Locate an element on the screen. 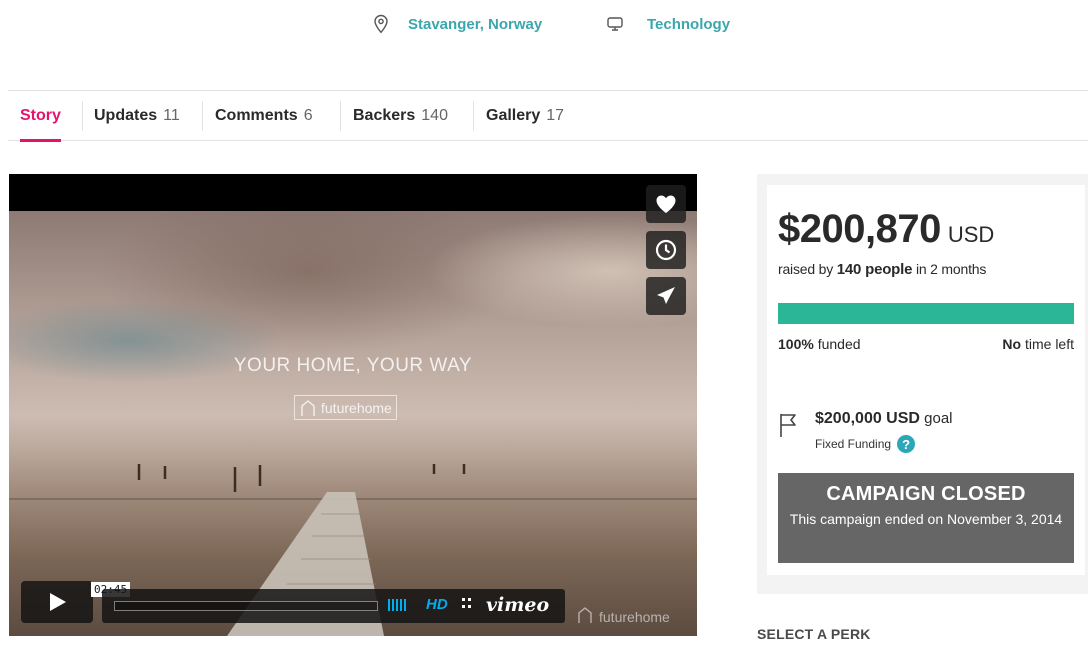 Image resolution: width=1088 pixels, height=648 pixels. raised-suffix: in 2 months is located at coordinates (951, 269).